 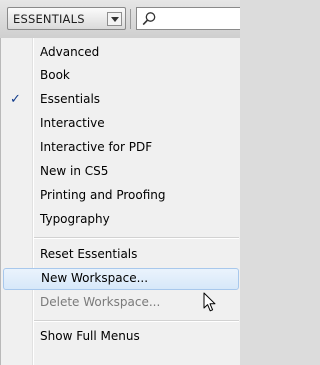 What do you see at coordinates (120, 124) in the screenshot?
I see `menu-item-interactive: Interactive` at bounding box center [120, 124].